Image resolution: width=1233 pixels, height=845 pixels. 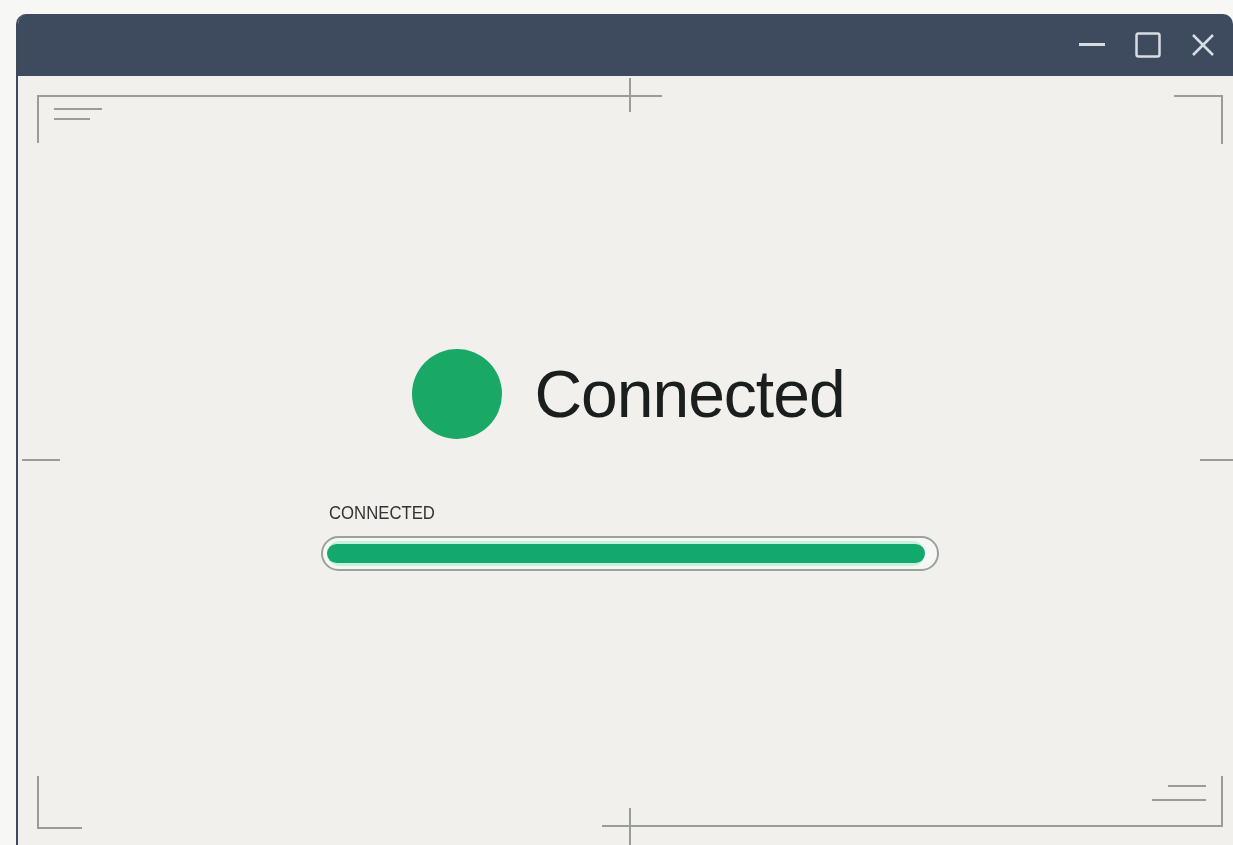 I want to click on status-title: Connected, so click(x=689, y=394).